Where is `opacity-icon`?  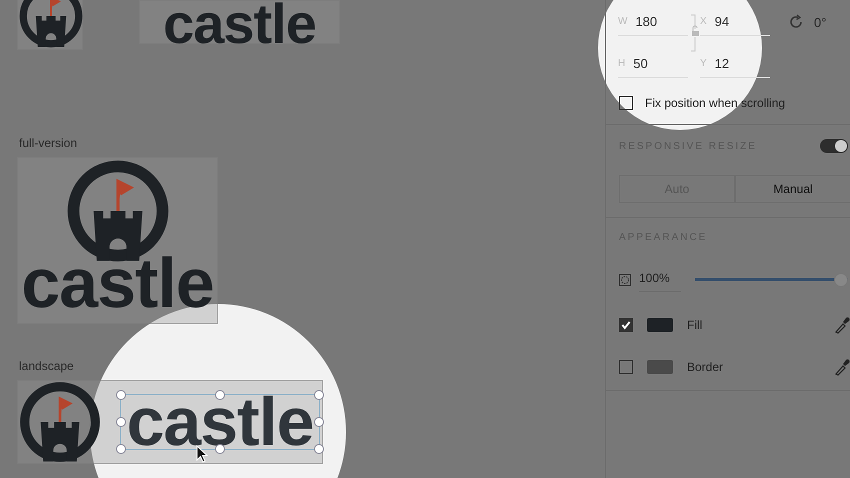 opacity-icon is located at coordinates (625, 280).